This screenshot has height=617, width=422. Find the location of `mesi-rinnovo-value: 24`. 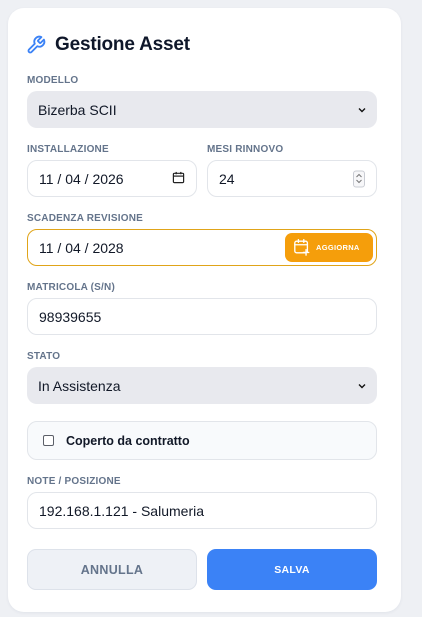

mesi-rinnovo-value: 24 is located at coordinates (227, 178).